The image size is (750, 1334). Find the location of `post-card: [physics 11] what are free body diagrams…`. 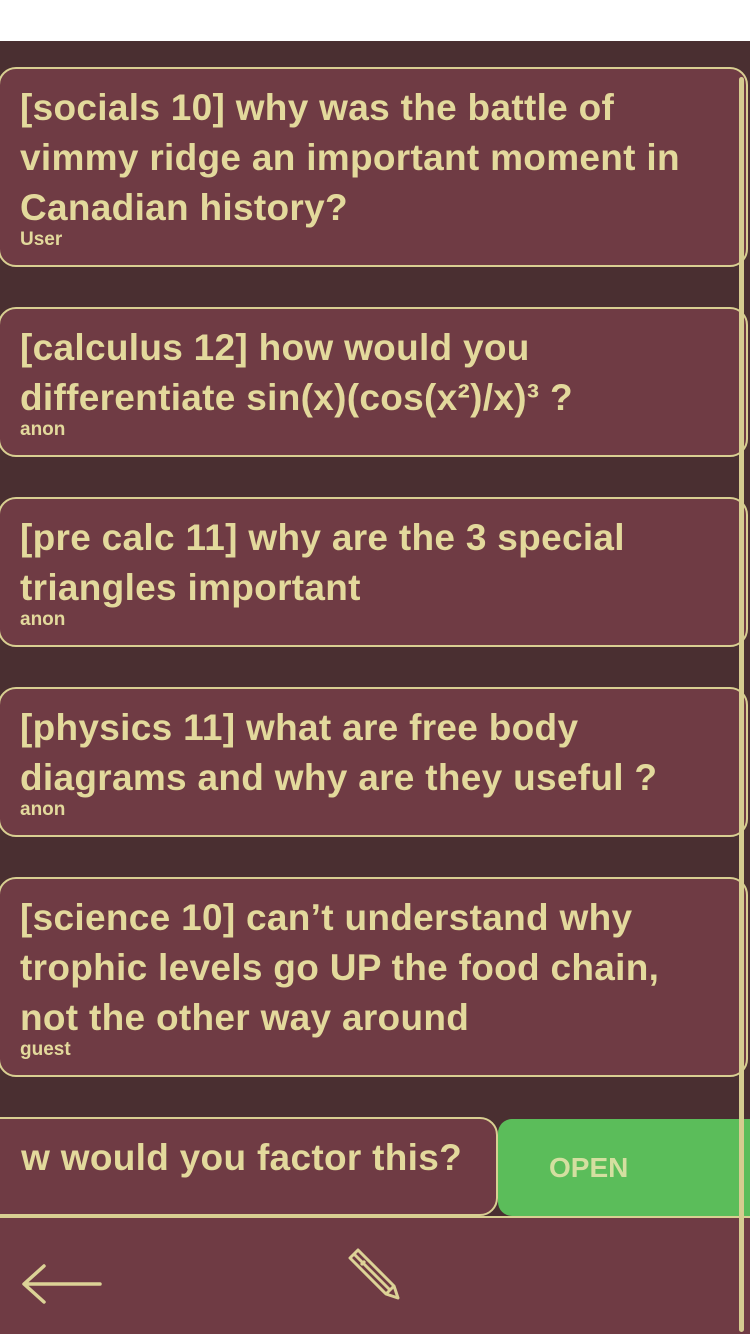

post-card: [physics 11] what are free body diagrams… is located at coordinates (374, 762).